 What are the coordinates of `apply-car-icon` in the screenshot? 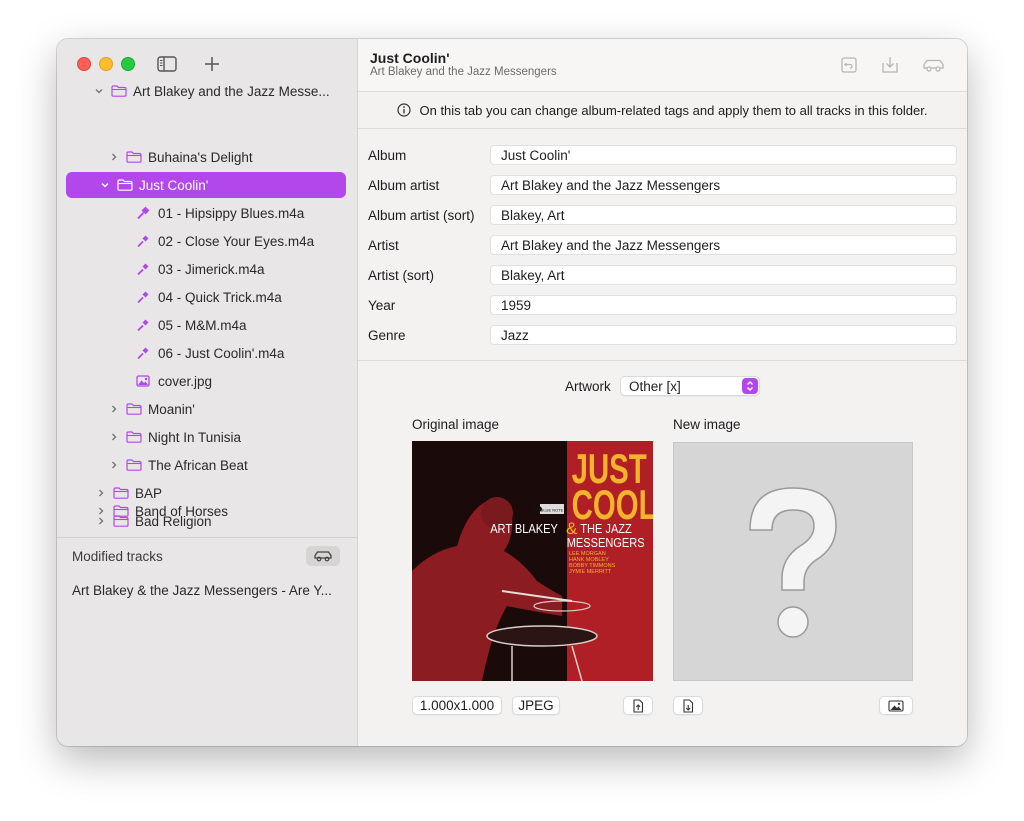 It's located at (934, 65).